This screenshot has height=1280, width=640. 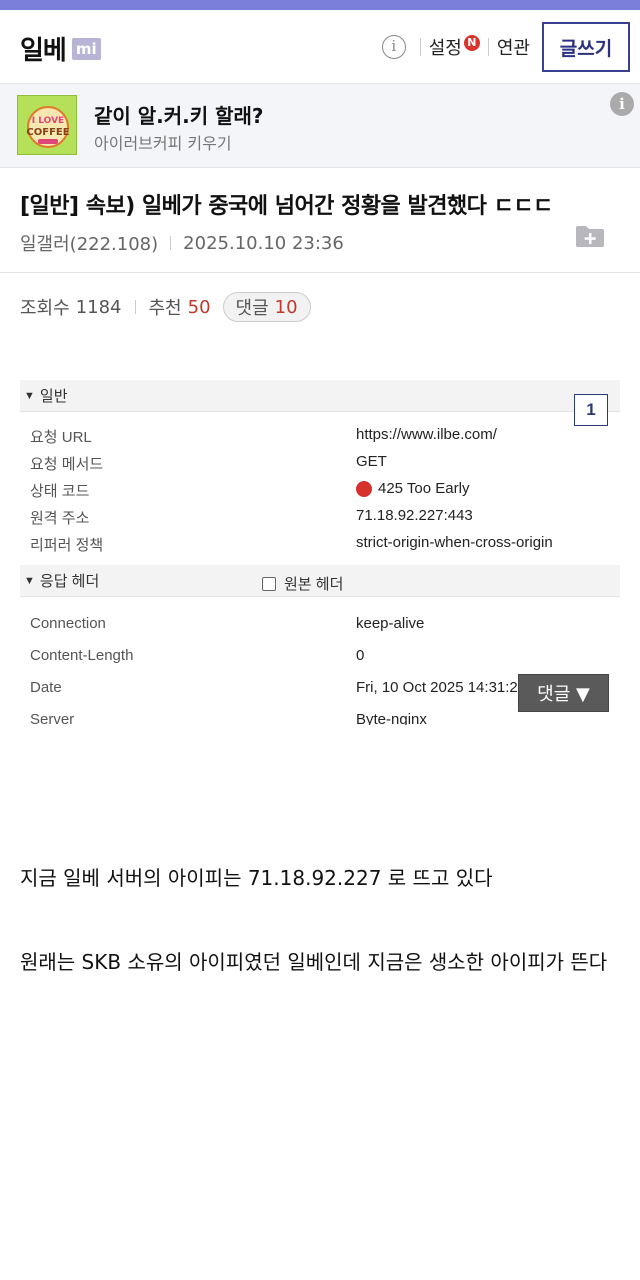 I want to click on status-code-value: 425 Too Early, so click(x=412, y=488).